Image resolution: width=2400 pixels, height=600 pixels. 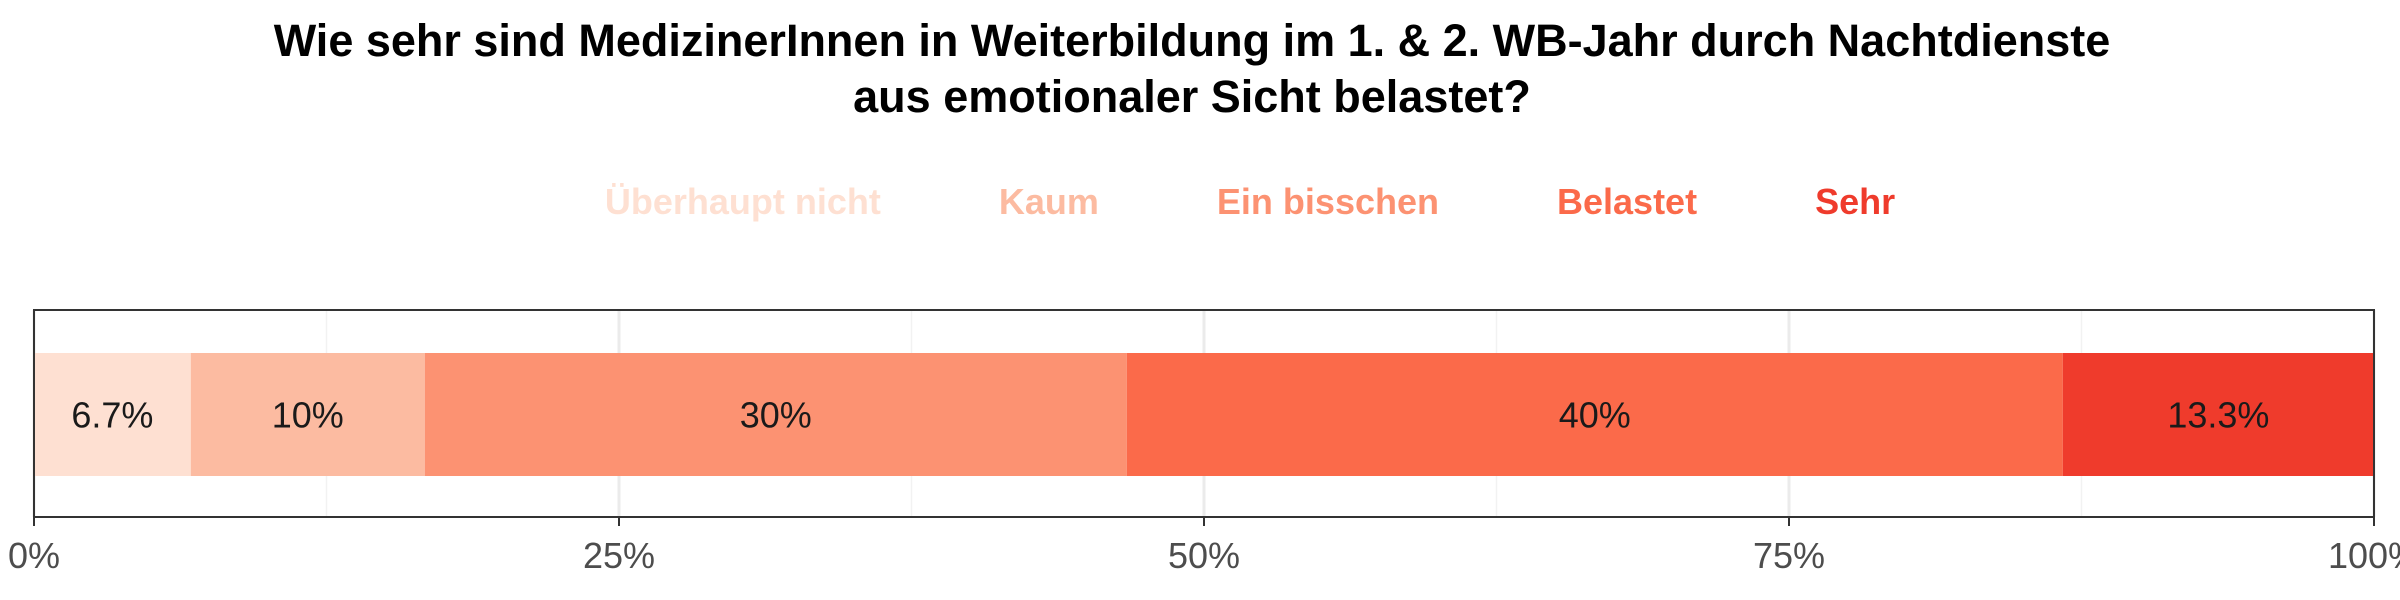 I want to click on x-tick-label: 0%, so click(x=34, y=555).